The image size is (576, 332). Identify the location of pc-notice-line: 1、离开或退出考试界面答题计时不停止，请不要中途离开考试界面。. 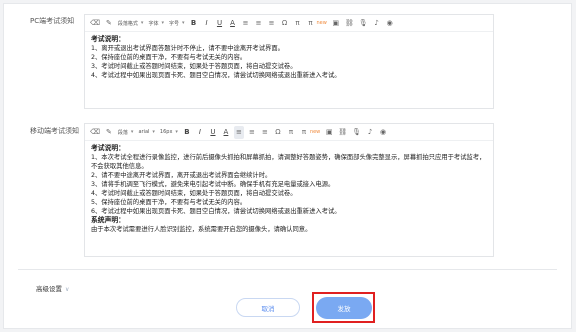
(187, 48).